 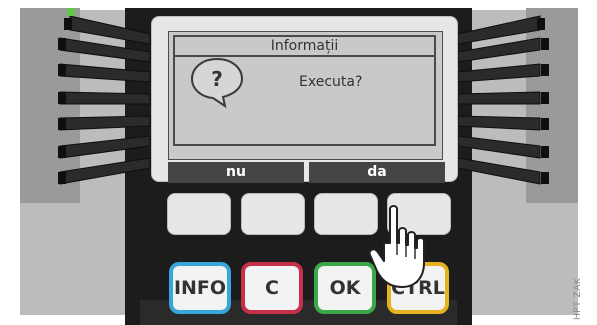 What do you see at coordinates (71, 12) in the screenshot?
I see `led-indicator-icon` at bounding box center [71, 12].